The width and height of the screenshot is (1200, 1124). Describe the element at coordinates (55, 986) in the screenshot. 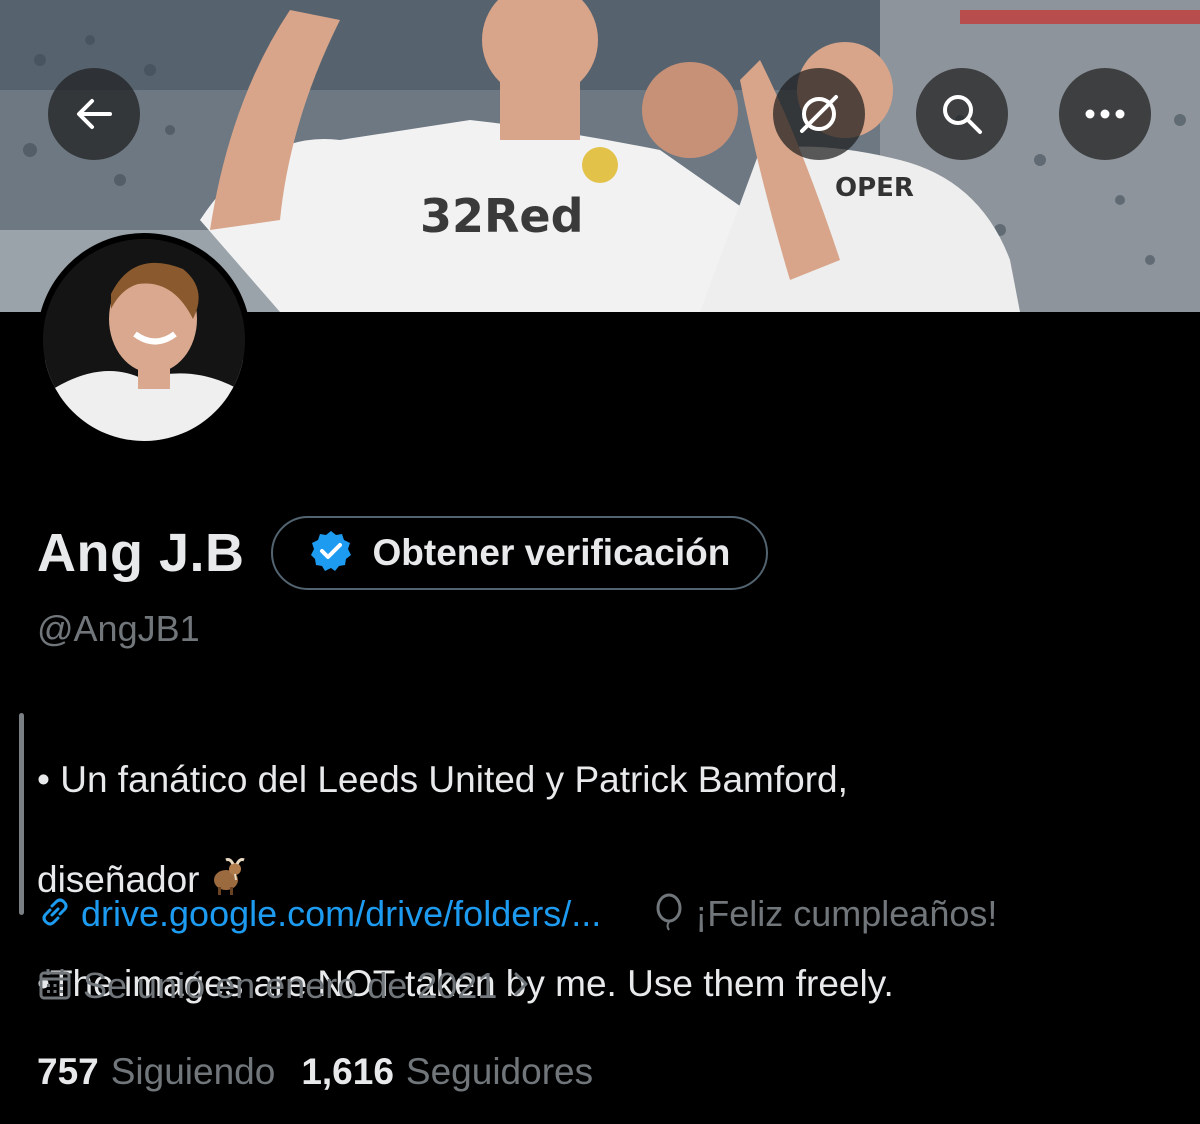

I see `calendar-icon` at that location.